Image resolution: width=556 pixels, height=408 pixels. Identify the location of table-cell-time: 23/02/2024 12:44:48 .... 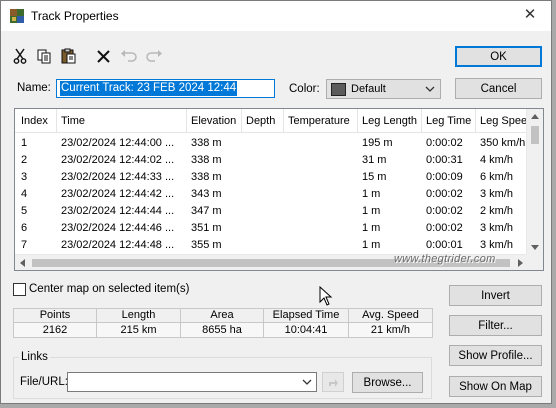
(118, 245).